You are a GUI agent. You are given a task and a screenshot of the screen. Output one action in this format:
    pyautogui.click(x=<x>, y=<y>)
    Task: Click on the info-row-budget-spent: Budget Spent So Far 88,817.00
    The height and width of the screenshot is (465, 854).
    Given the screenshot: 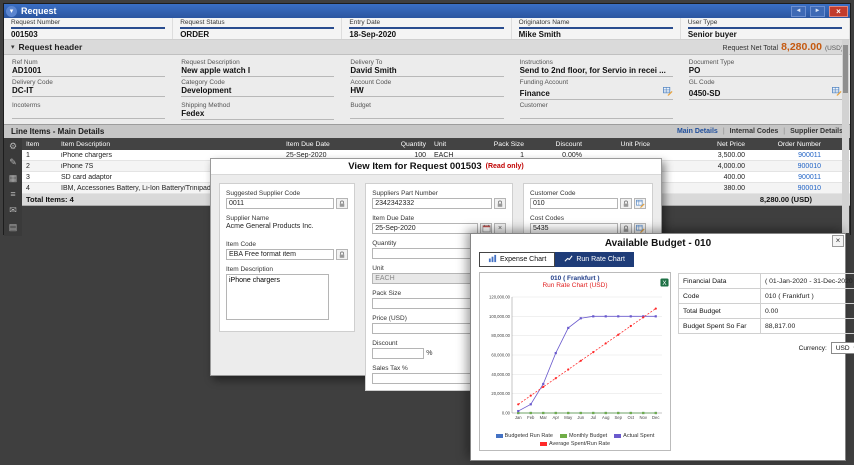 What is the action you would take?
    pyautogui.click(x=766, y=326)
    